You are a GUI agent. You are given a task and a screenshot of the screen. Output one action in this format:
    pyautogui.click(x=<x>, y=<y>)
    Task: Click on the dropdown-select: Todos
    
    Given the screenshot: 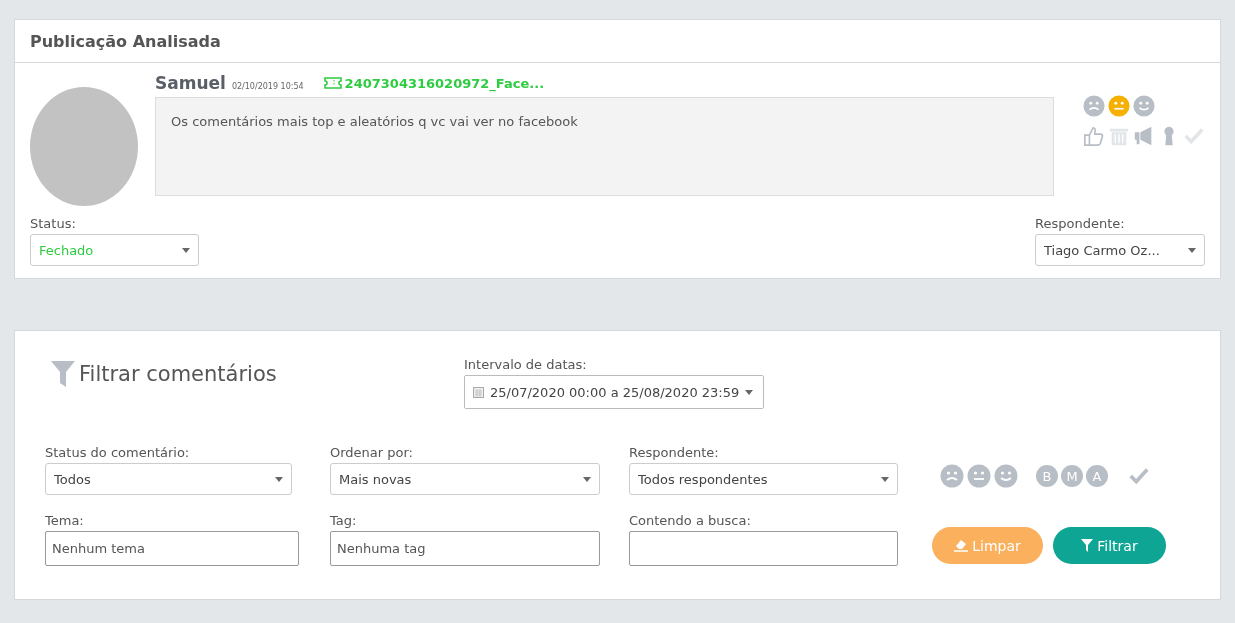 What is the action you would take?
    pyautogui.click(x=168, y=479)
    